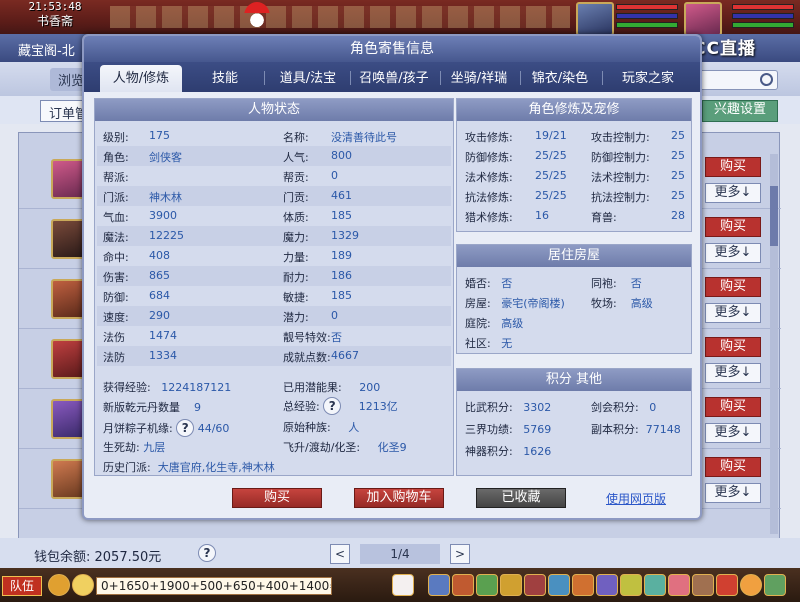 Image resolution: width=800 pixels, height=602 pixels. Describe the element at coordinates (439, 585) in the screenshot. I see `skill-icon` at that location.